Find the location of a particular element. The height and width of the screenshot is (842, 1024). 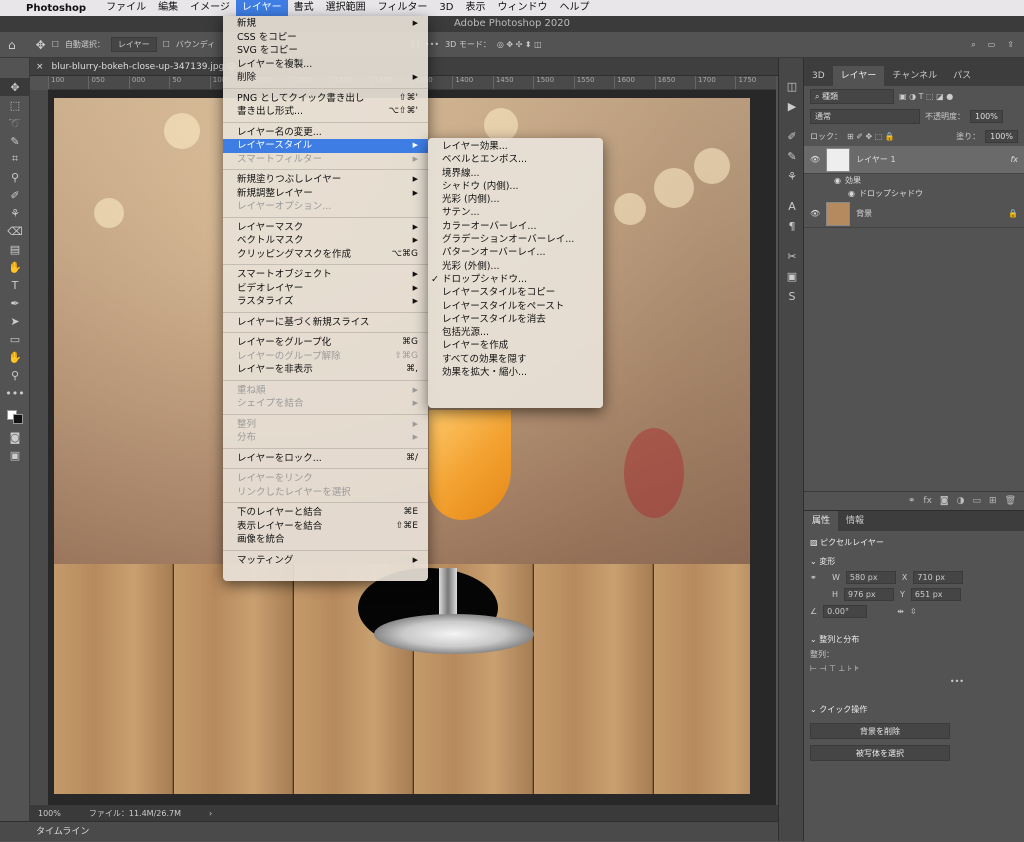

eye-icon: 👁 is located at coordinates (815, 213).